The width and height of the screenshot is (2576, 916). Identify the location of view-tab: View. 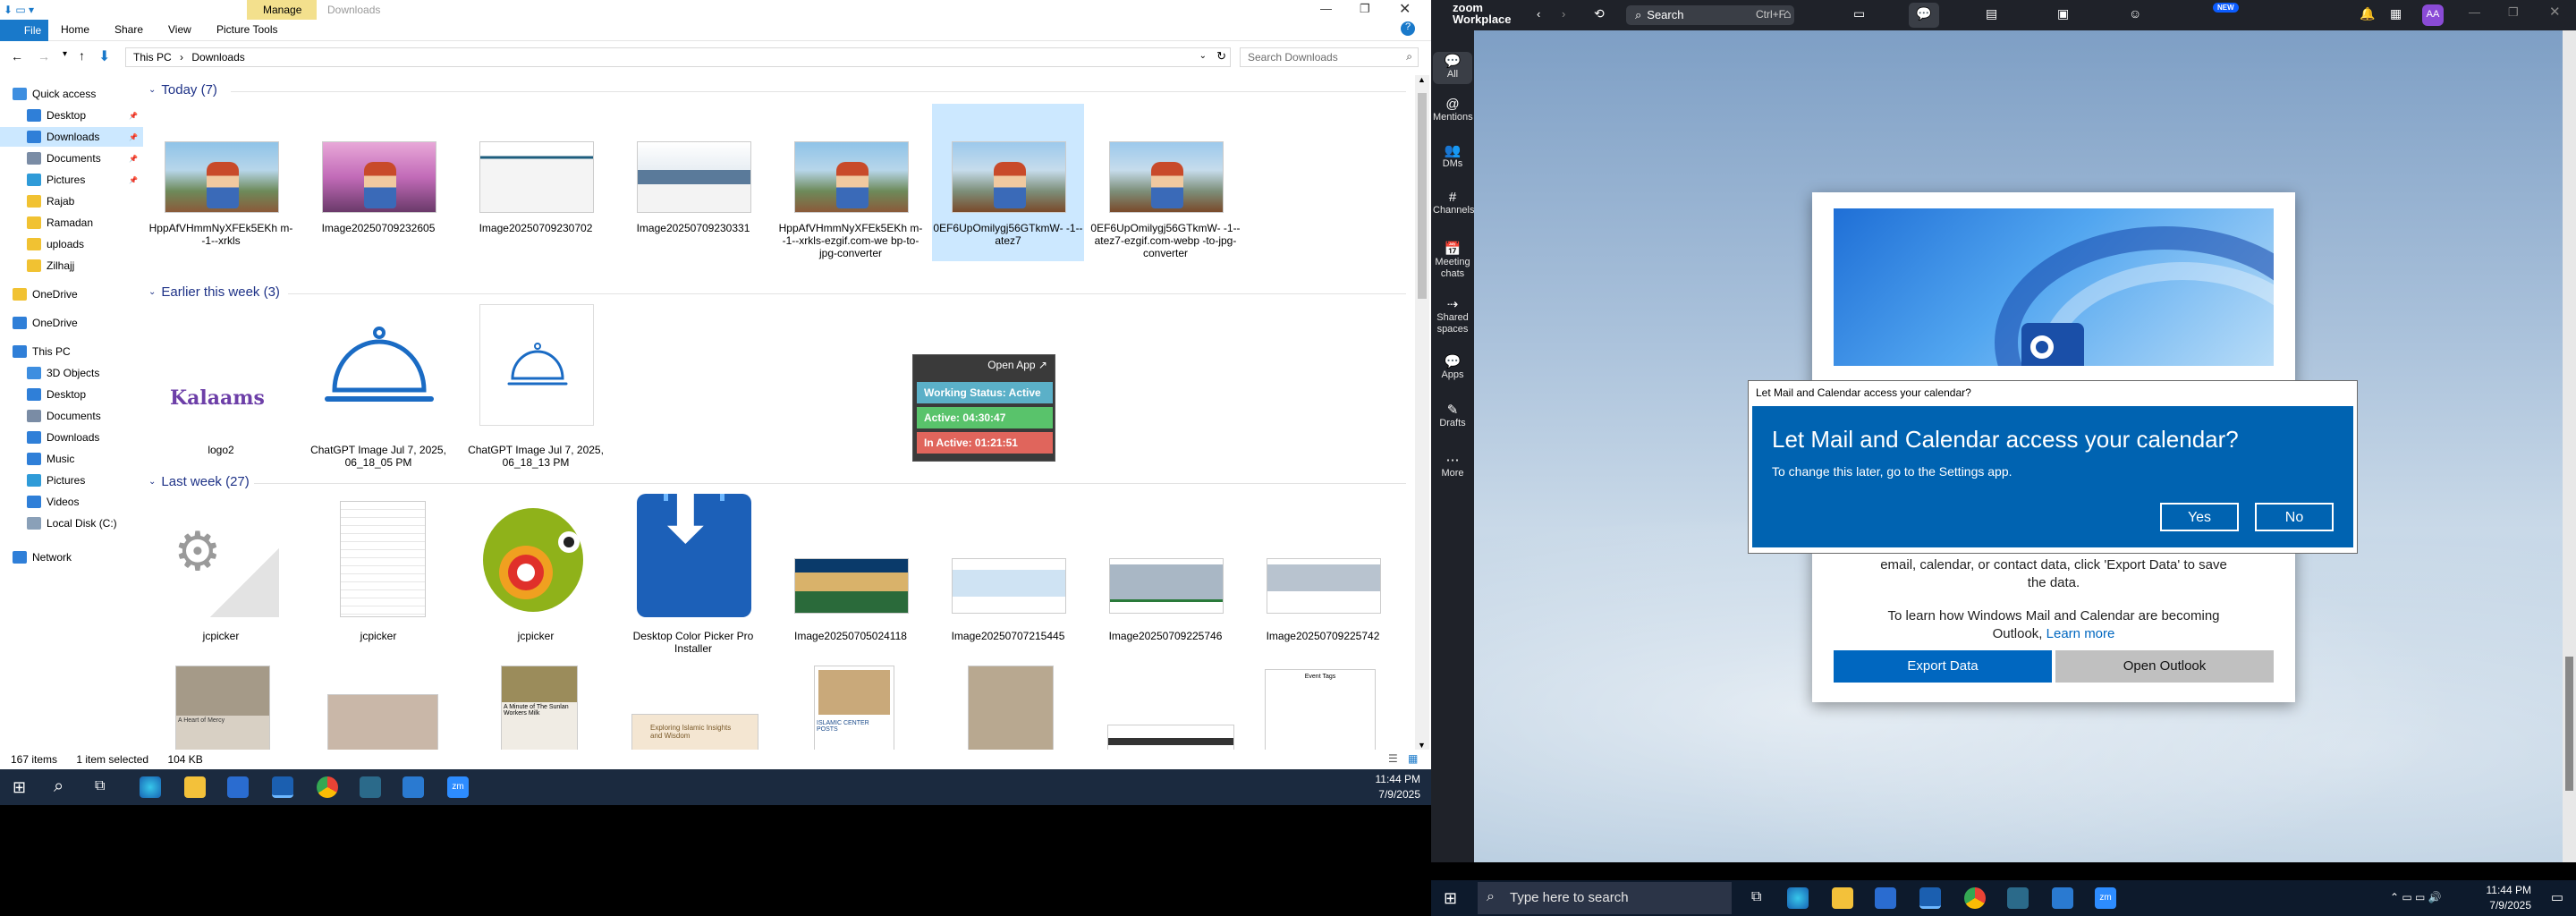
(179, 29).